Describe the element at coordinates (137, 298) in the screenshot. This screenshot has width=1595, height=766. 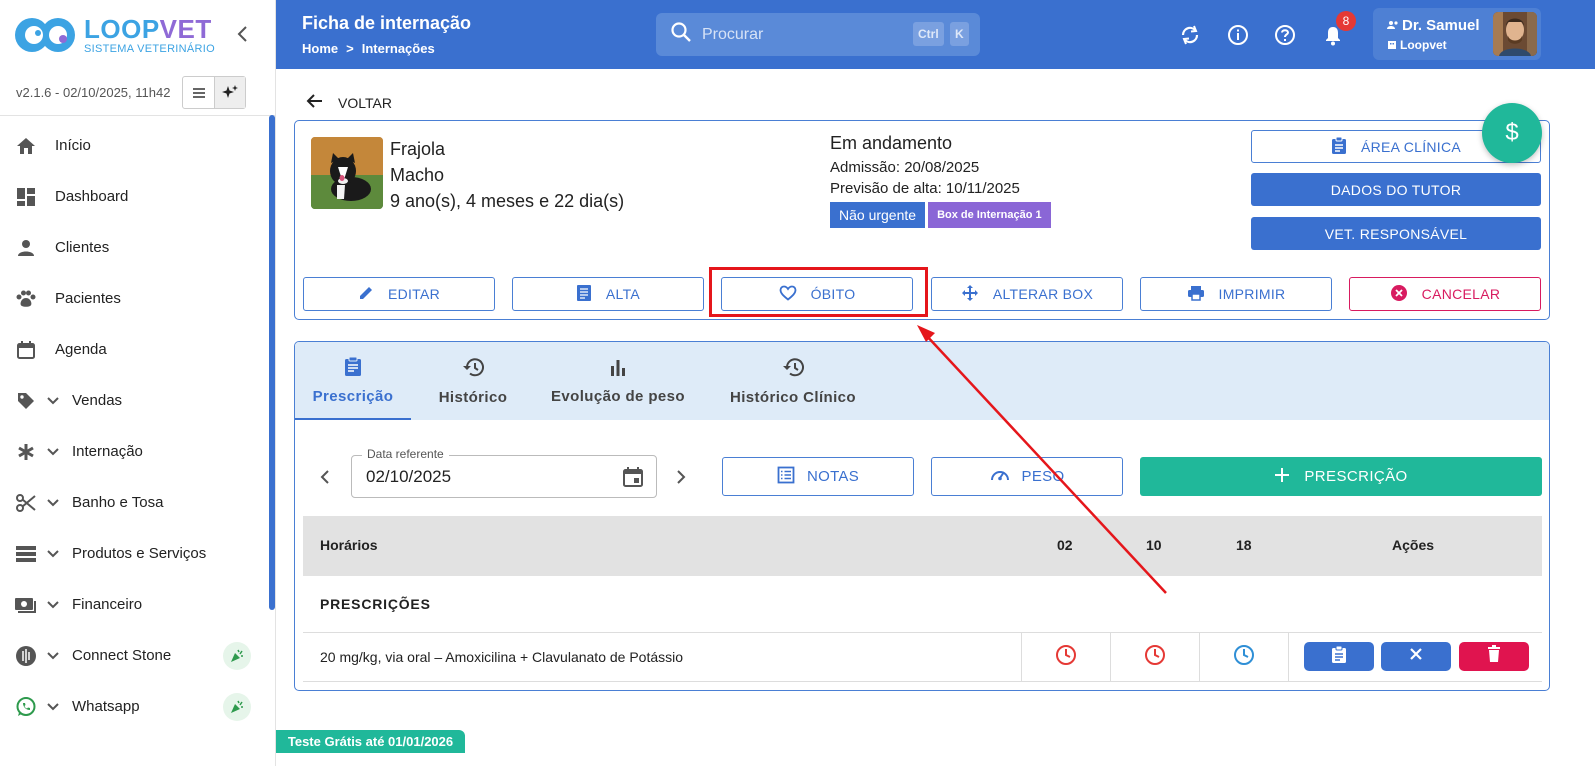
I see `sidebar-item-pacientes: Pacientes` at that location.